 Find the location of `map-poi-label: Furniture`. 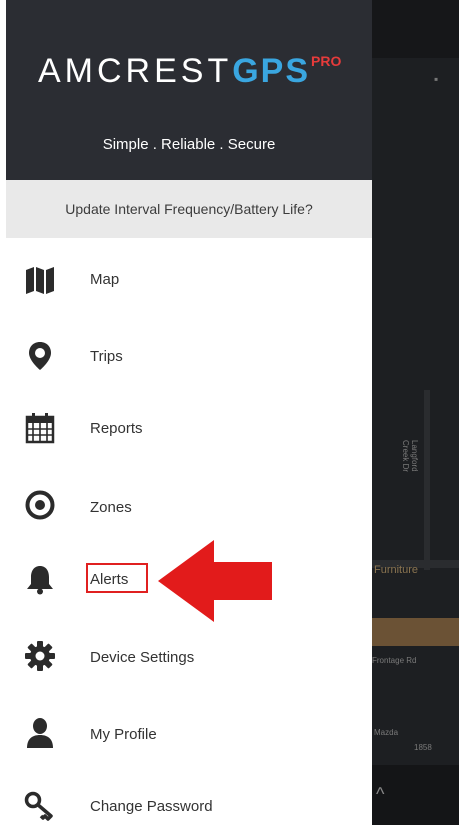

map-poi-label: Furniture is located at coordinates (396, 570).